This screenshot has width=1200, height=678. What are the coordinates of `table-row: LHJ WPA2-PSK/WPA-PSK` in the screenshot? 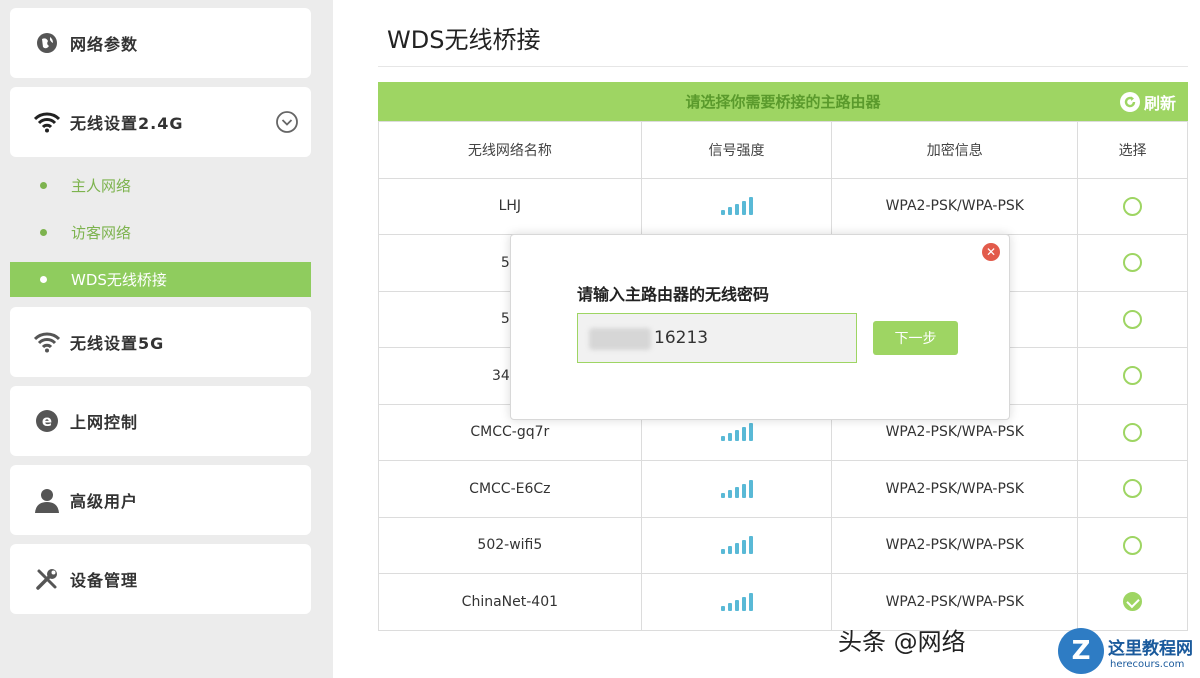 It's located at (783, 206).